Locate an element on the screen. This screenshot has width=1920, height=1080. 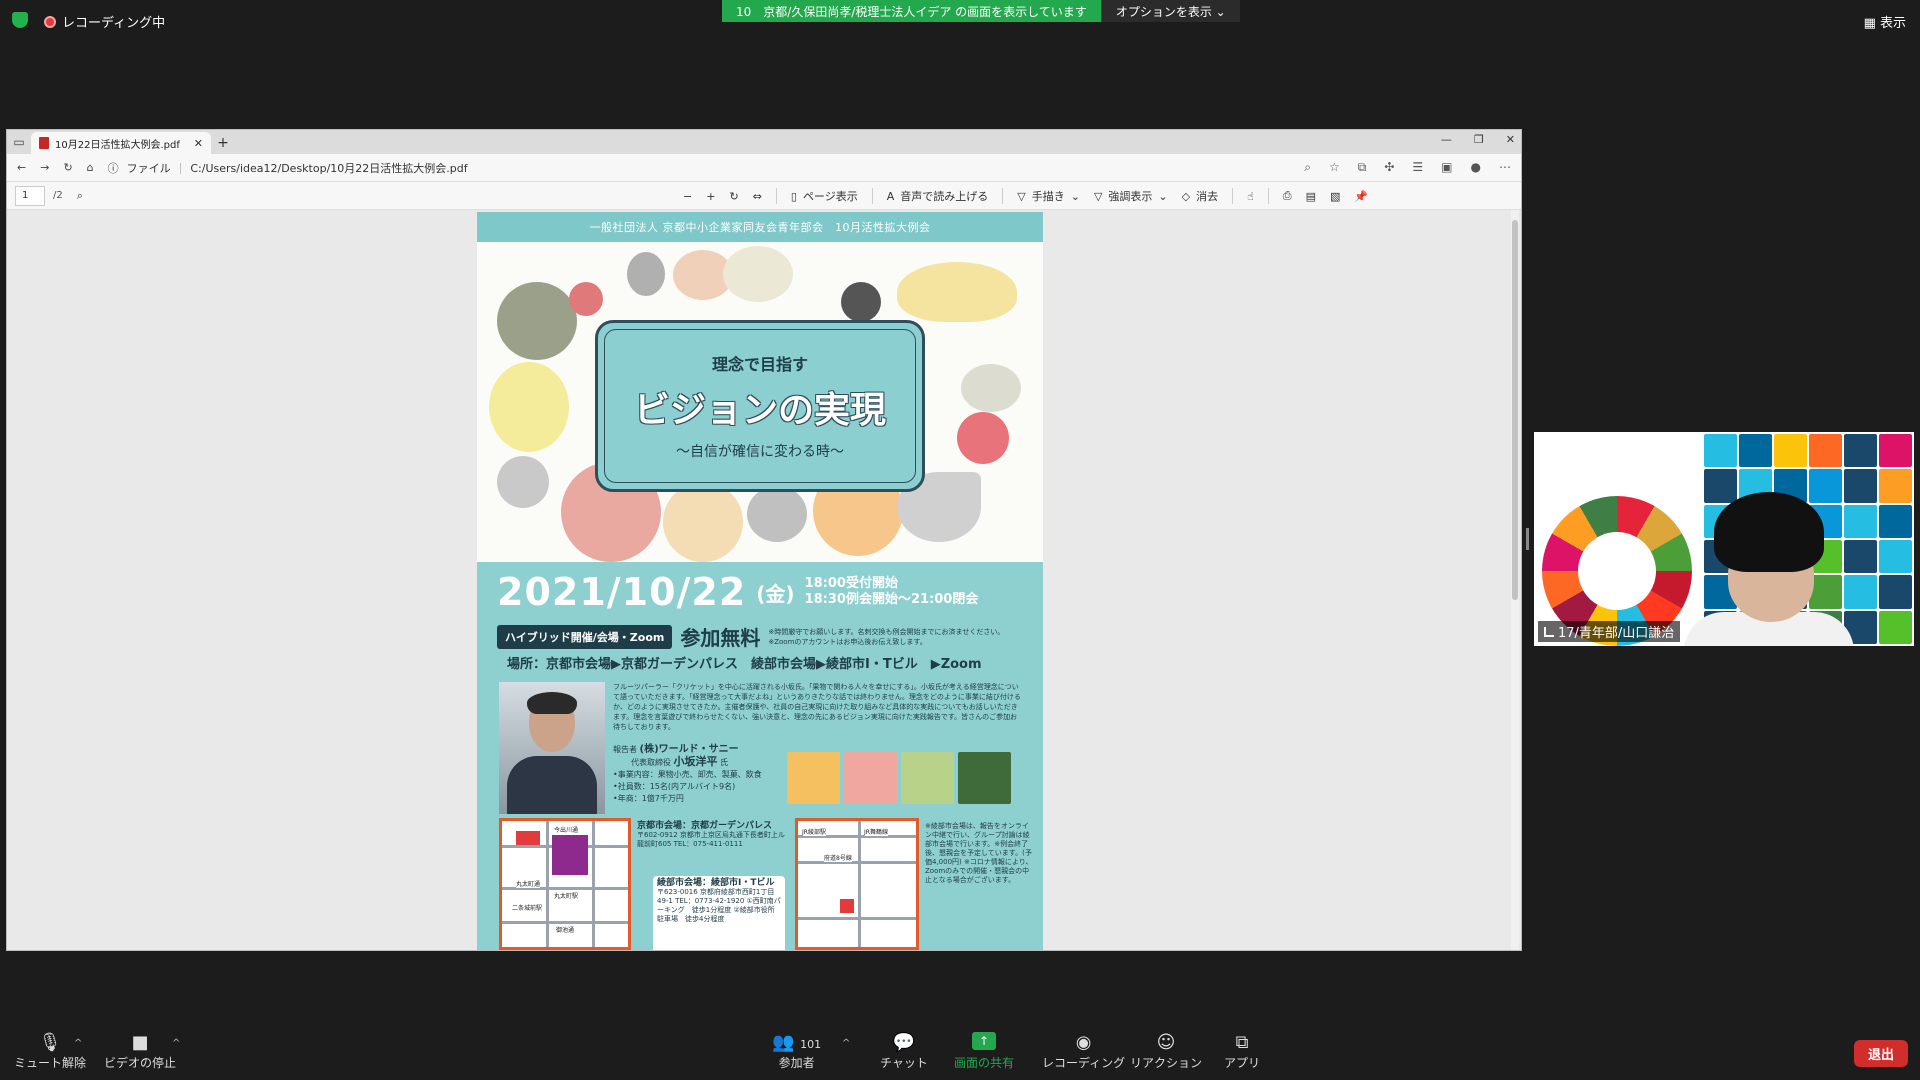
close-window-icon: ✕ is located at coordinates (1510, 139).